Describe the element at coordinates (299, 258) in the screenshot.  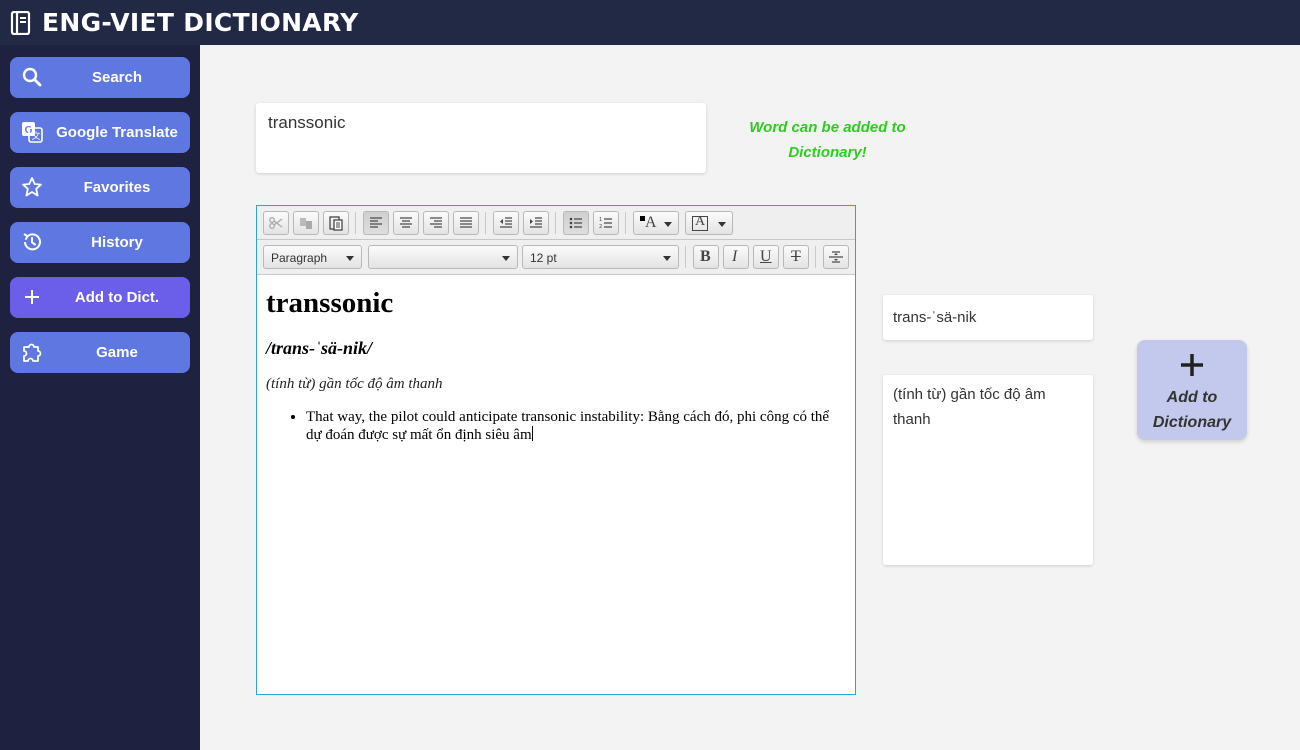
I see `paragraph-style-value: Paragraph` at that location.